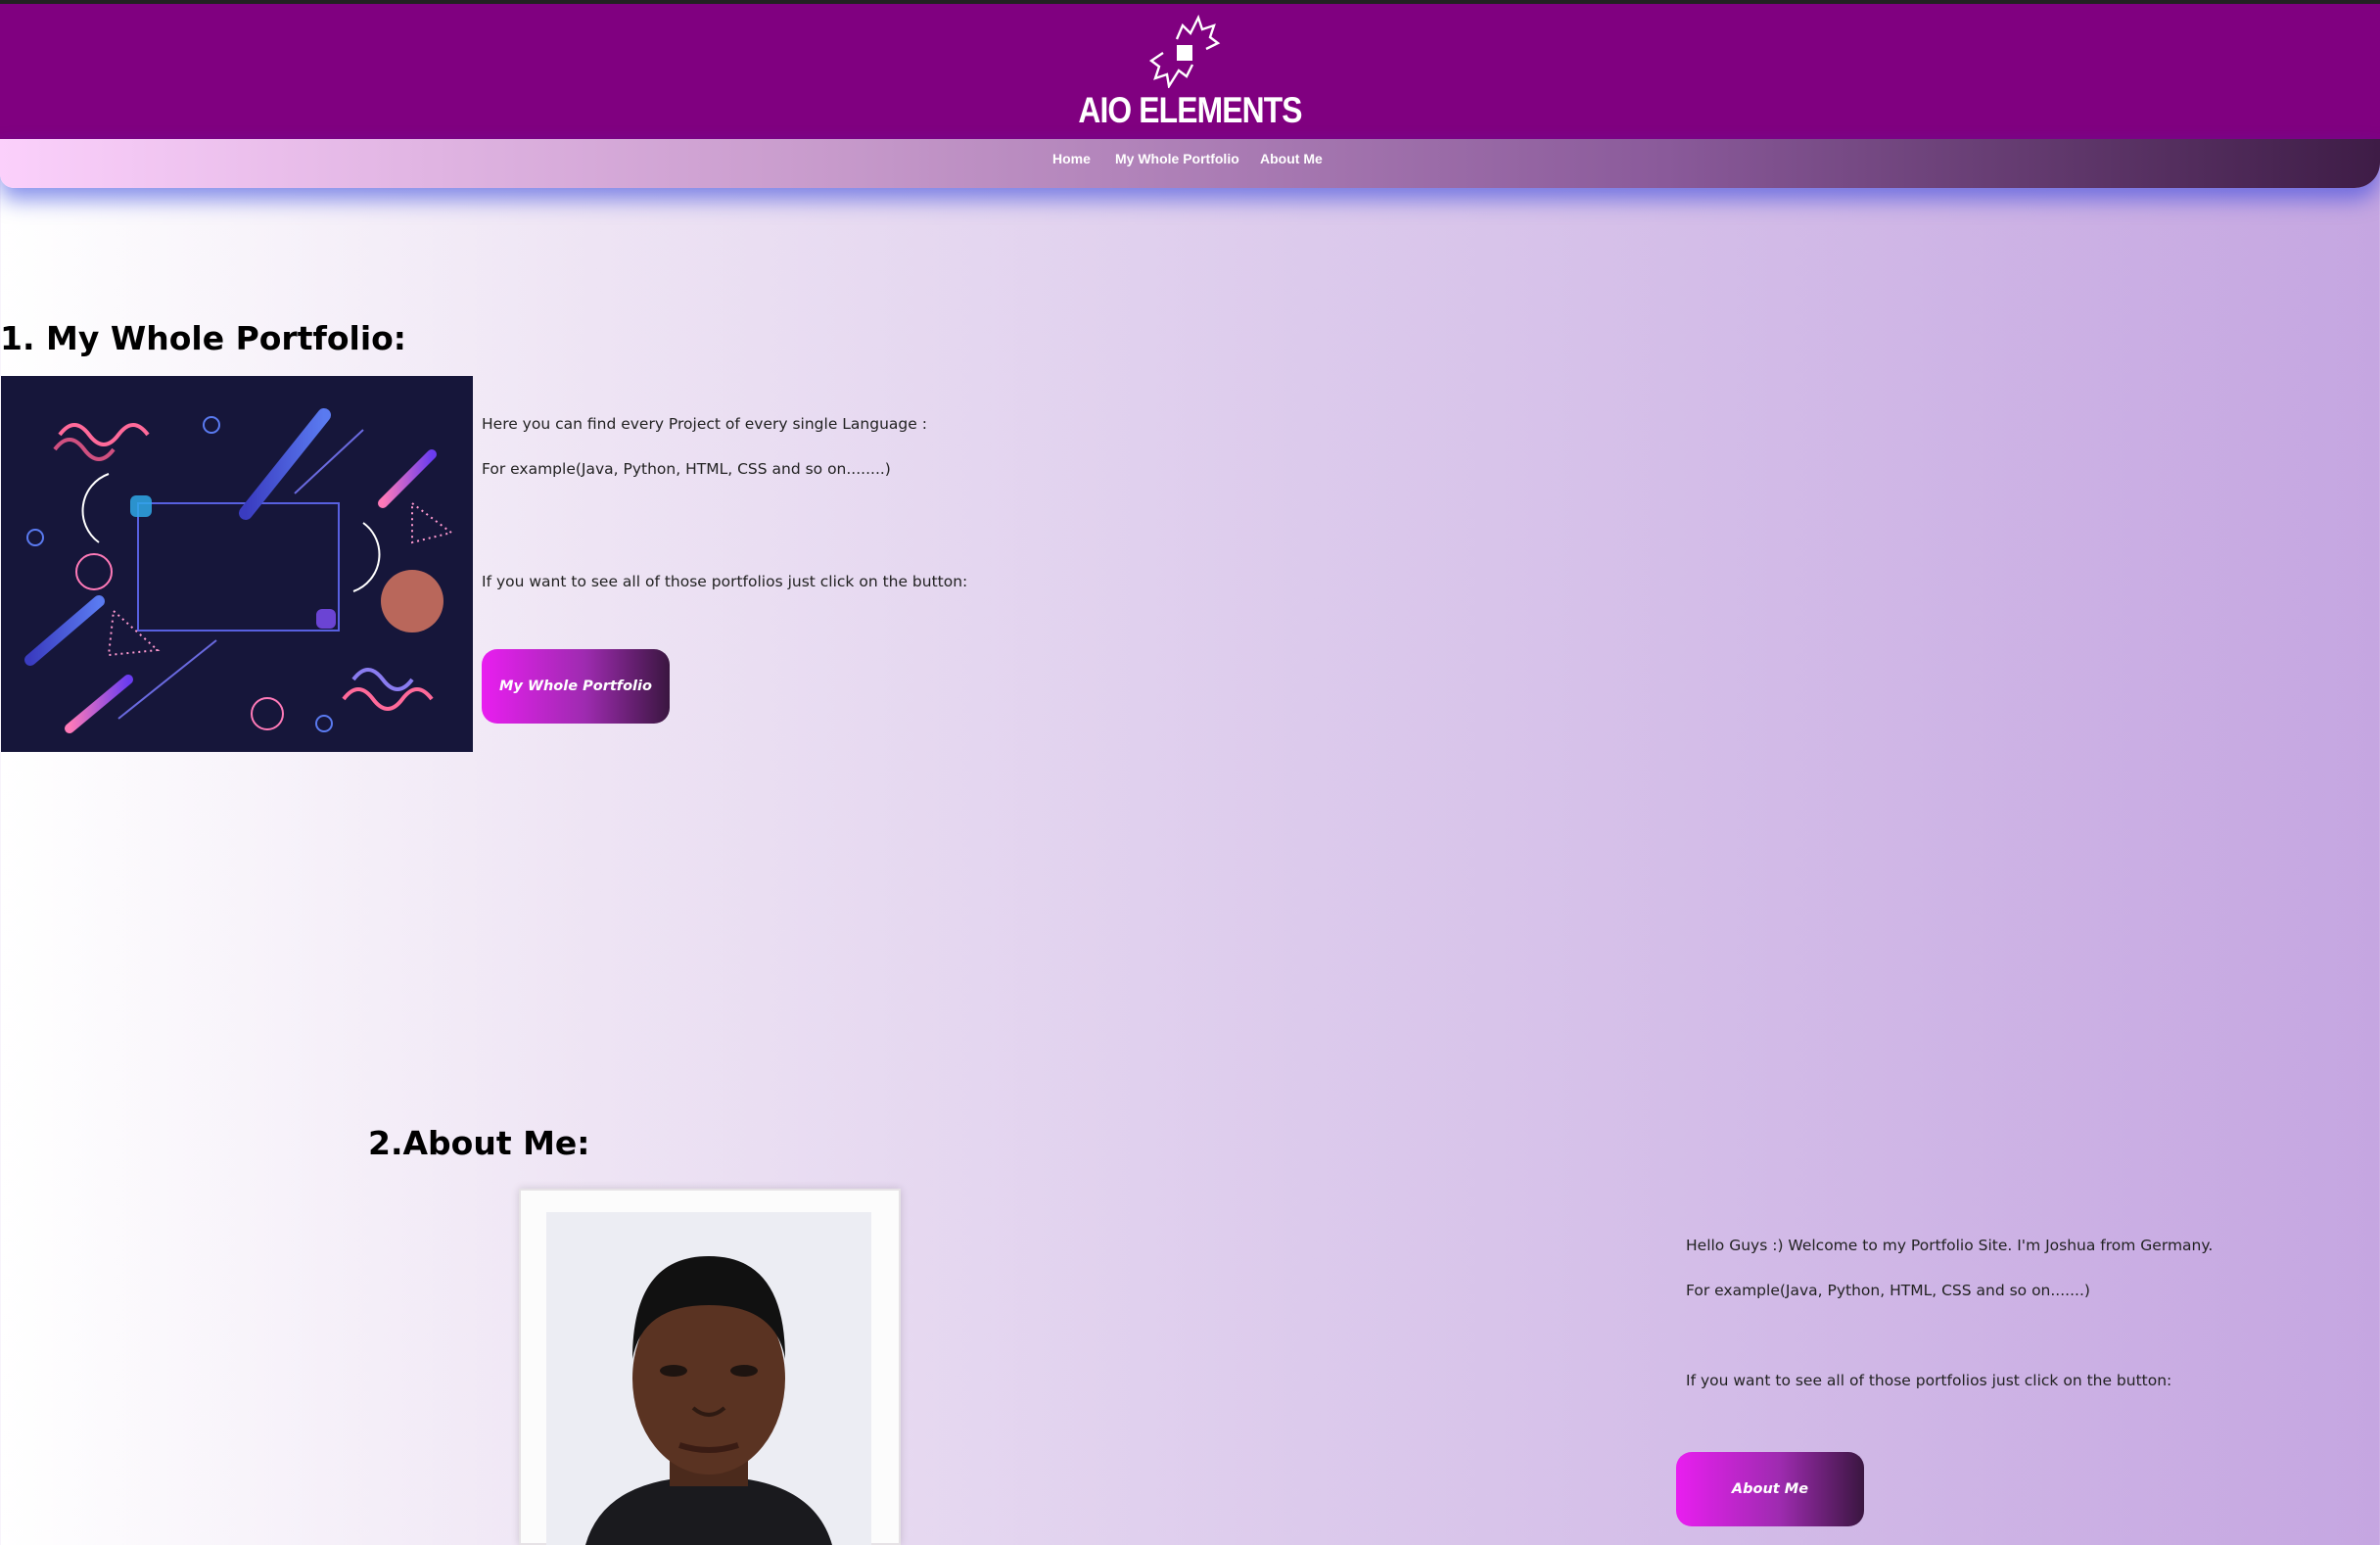  I want to click on brand-title: AIO ELEMENTS, so click(1190, 111).